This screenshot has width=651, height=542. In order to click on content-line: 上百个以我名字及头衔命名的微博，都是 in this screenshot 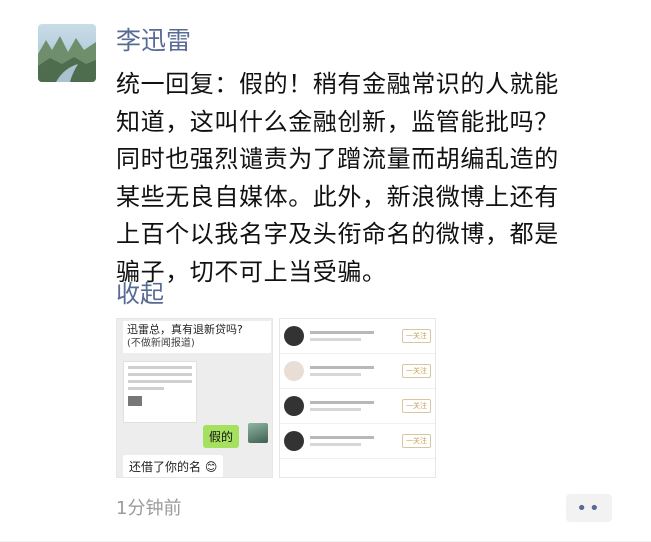, I will do `click(337, 234)`.